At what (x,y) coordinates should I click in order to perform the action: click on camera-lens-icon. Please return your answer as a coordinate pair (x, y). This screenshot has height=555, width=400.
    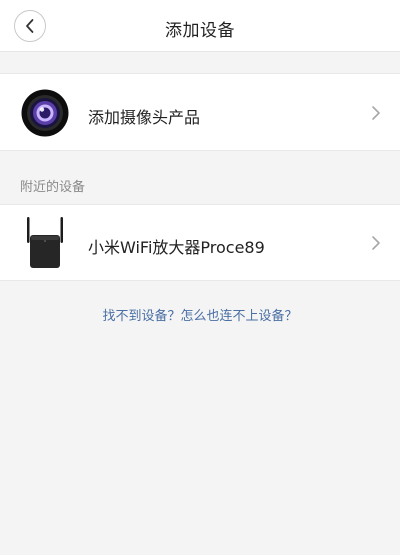
    Looking at the image, I should click on (45, 113).